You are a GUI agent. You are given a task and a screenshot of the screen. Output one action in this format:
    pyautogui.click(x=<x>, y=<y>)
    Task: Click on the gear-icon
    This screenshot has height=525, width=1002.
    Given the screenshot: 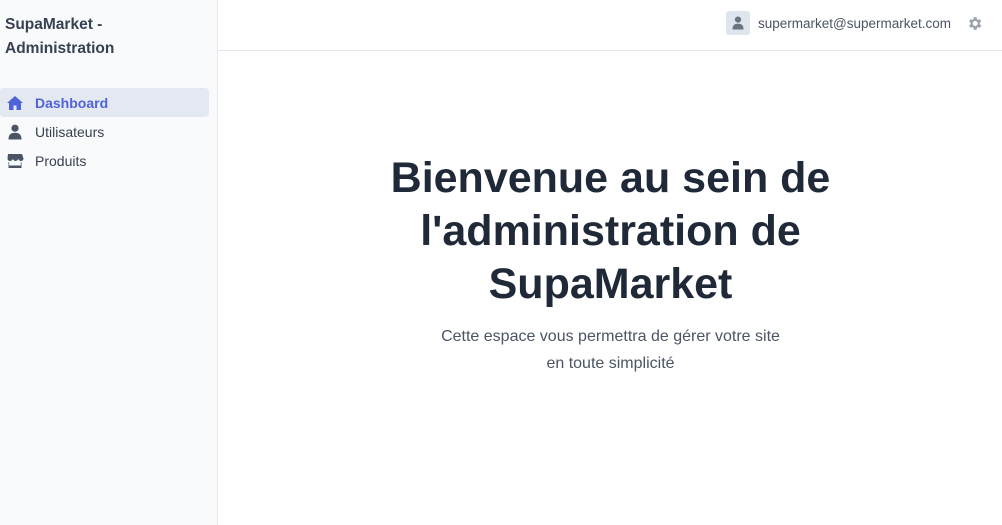 What is the action you would take?
    pyautogui.click(x=974, y=23)
    